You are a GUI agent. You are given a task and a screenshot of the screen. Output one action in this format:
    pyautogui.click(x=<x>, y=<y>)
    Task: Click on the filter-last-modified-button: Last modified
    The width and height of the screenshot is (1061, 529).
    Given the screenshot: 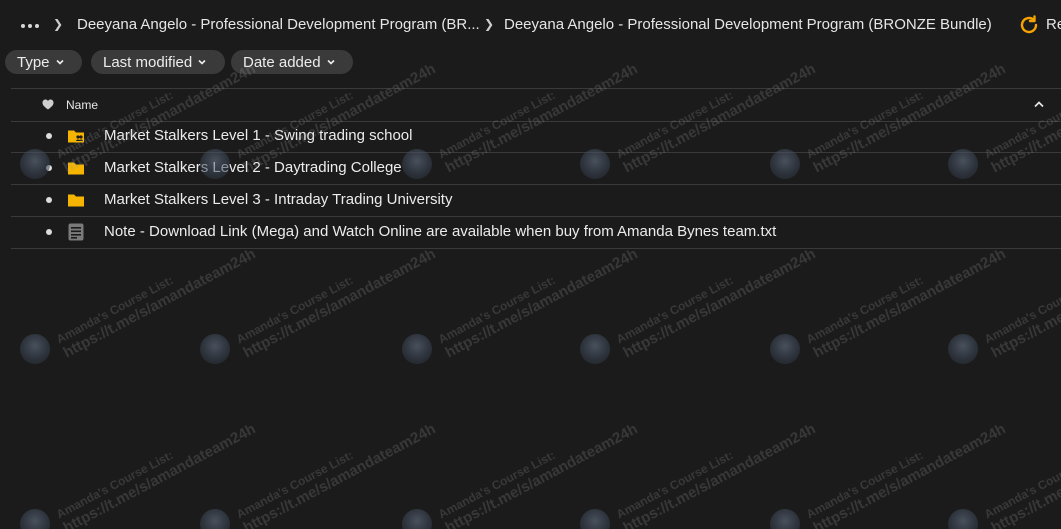 What is the action you would take?
    pyautogui.click(x=158, y=62)
    